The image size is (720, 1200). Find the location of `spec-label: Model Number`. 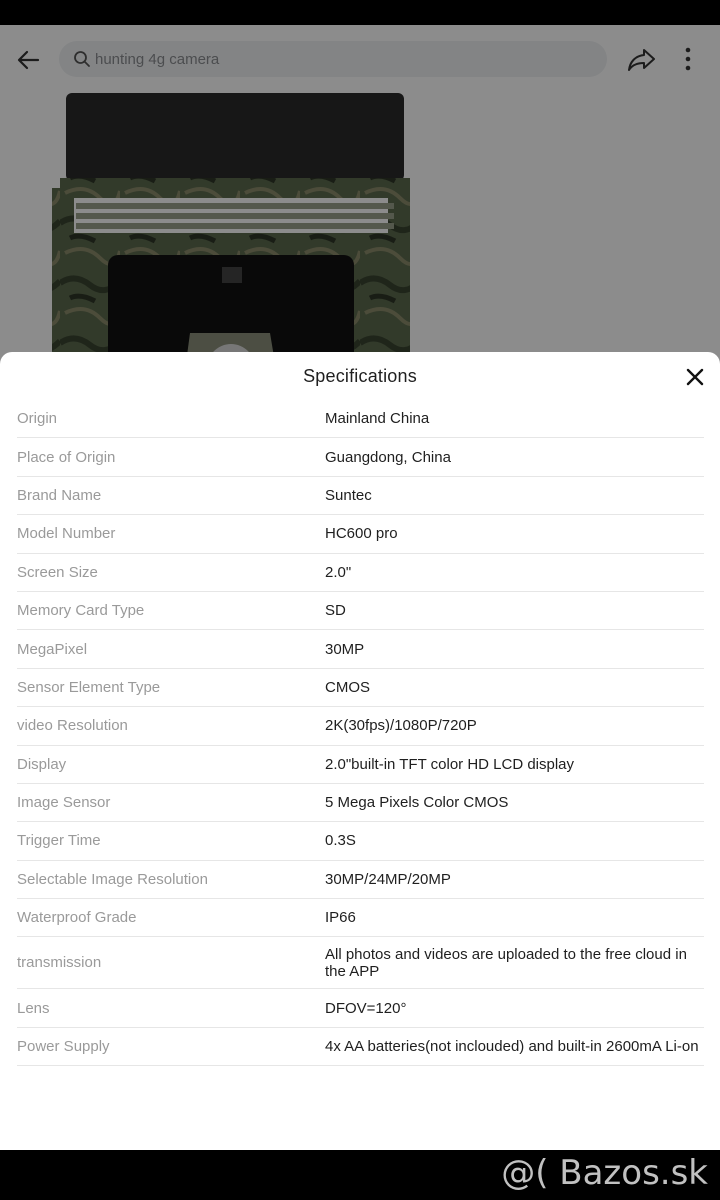

spec-label: Model Number is located at coordinates (66, 534).